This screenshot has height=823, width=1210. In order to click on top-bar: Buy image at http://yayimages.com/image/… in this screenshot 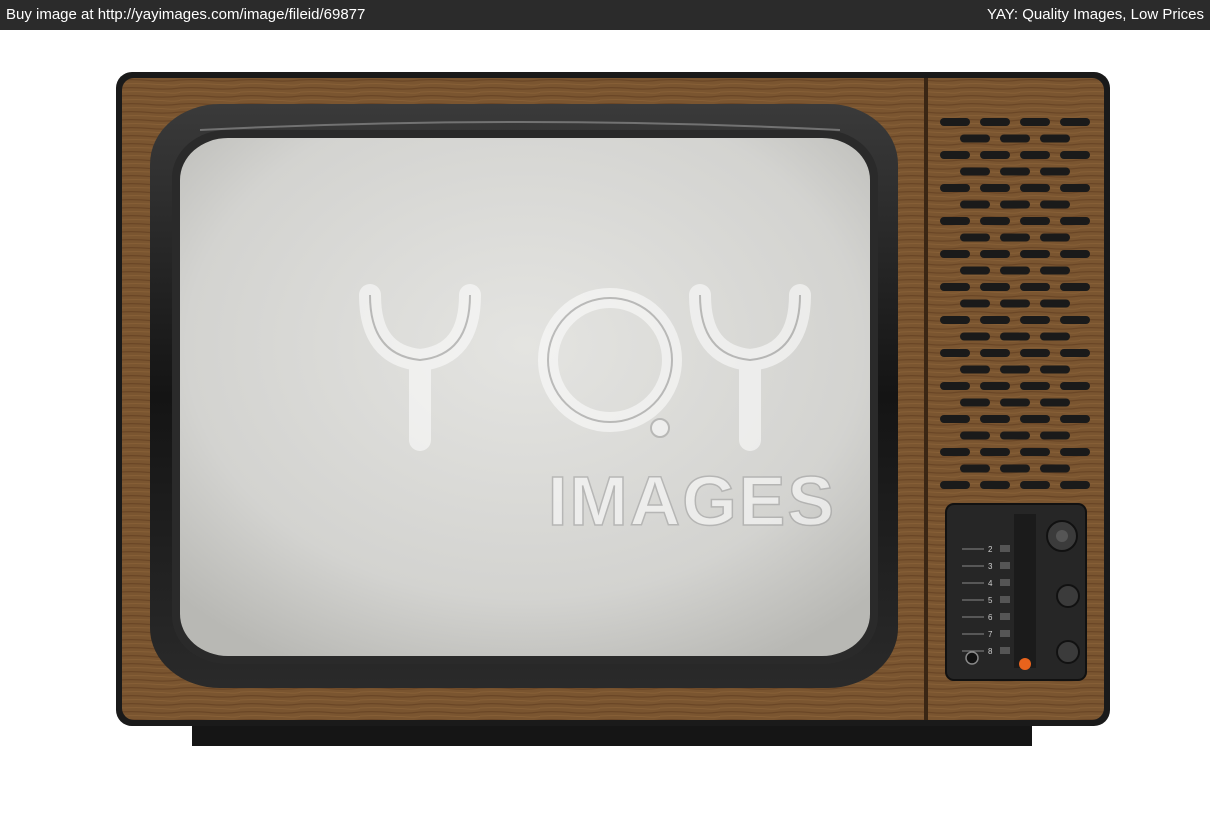, I will do `click(605, 15)`.